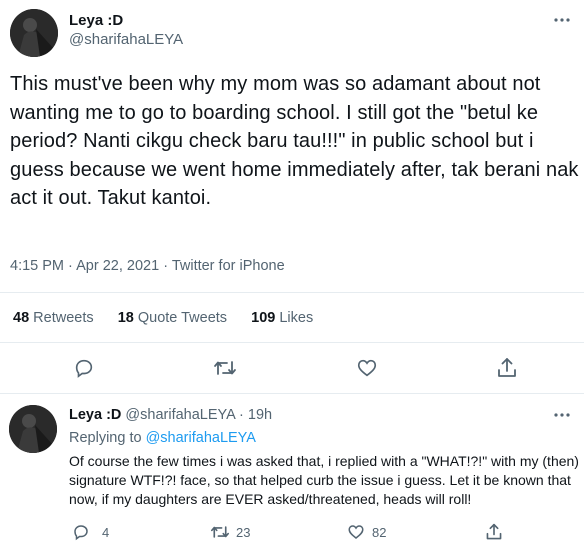 This screenshot has height=547, width=584. What do you see at coordinates (96, 20) in the screenshot?
I see `author-name: Leya :D` at bounding box center [96, 20].